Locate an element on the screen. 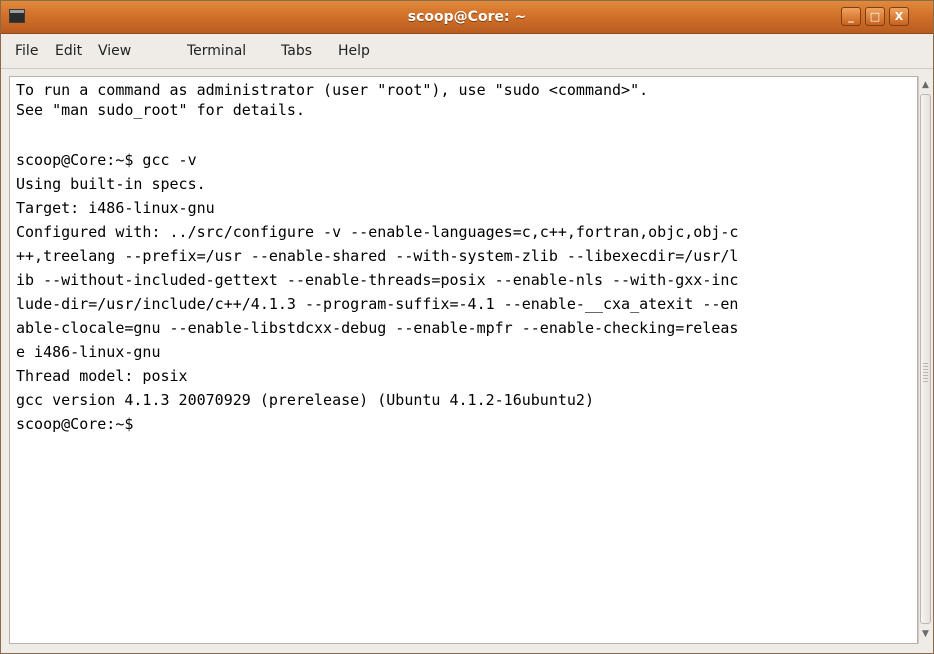  menu-edit: Edit is located at coordinates (68, 51).